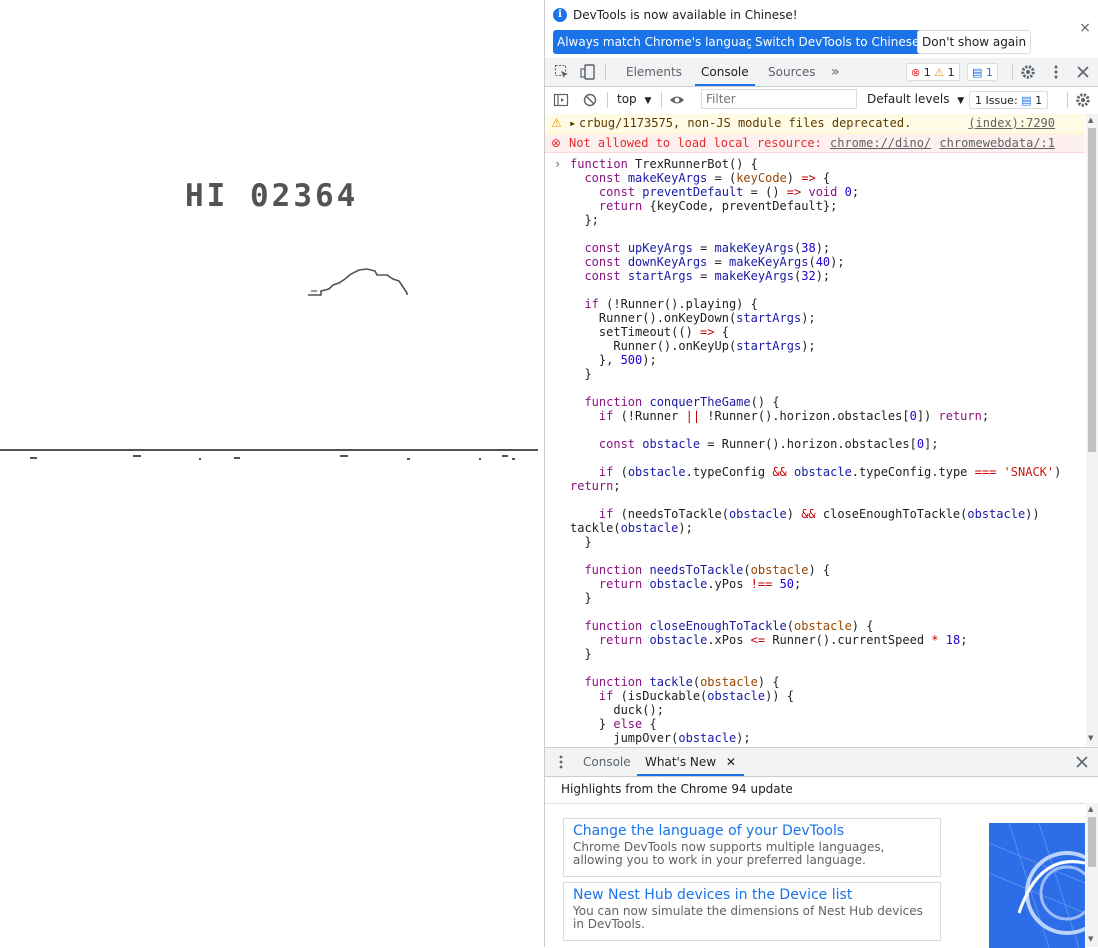 Image resolution: width=1098 pixels, height=948 pixels. I want to click on code-line: const upKeyArgs = makeKeyArgs(38);, so click(707, 248).